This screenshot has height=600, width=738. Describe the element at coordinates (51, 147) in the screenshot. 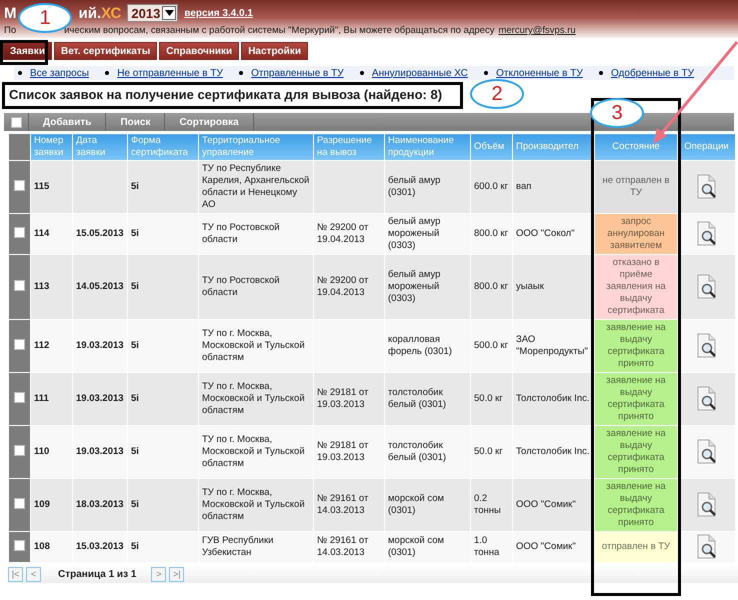

I see `column-header: Номер заявки` at that location.